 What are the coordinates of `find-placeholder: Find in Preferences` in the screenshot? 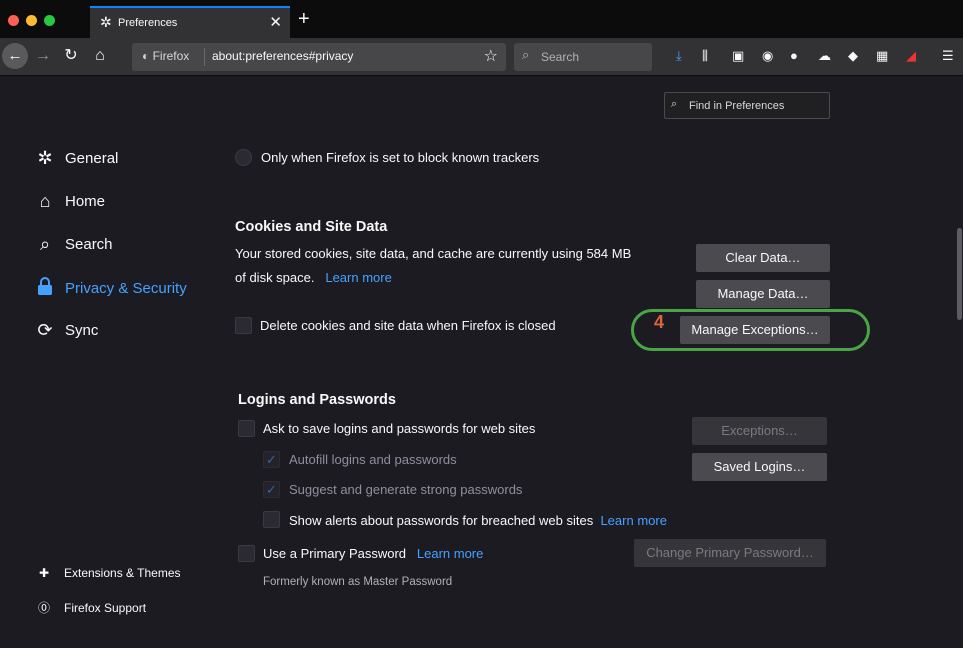 It's located at (737, 106).